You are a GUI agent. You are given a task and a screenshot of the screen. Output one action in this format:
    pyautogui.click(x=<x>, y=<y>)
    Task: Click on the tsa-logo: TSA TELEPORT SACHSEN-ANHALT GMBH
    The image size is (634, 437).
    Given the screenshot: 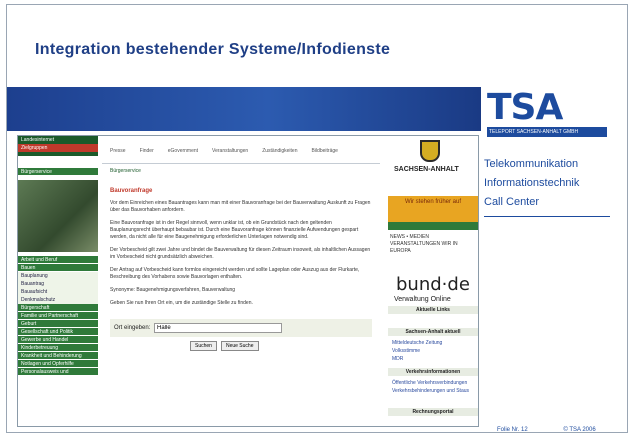 What is the action you would take?
    pyautogui.click(x=554, y=111)
    